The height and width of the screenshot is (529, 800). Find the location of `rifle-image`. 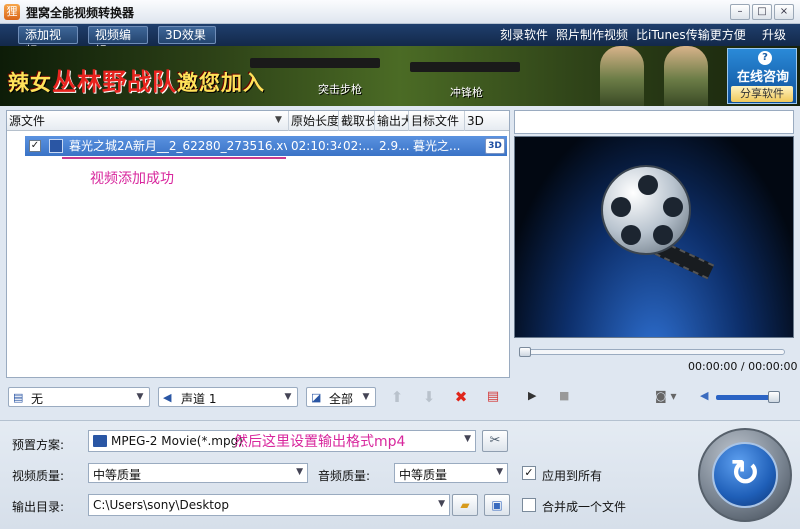

rifle-image is located at coordinates (315, 63).